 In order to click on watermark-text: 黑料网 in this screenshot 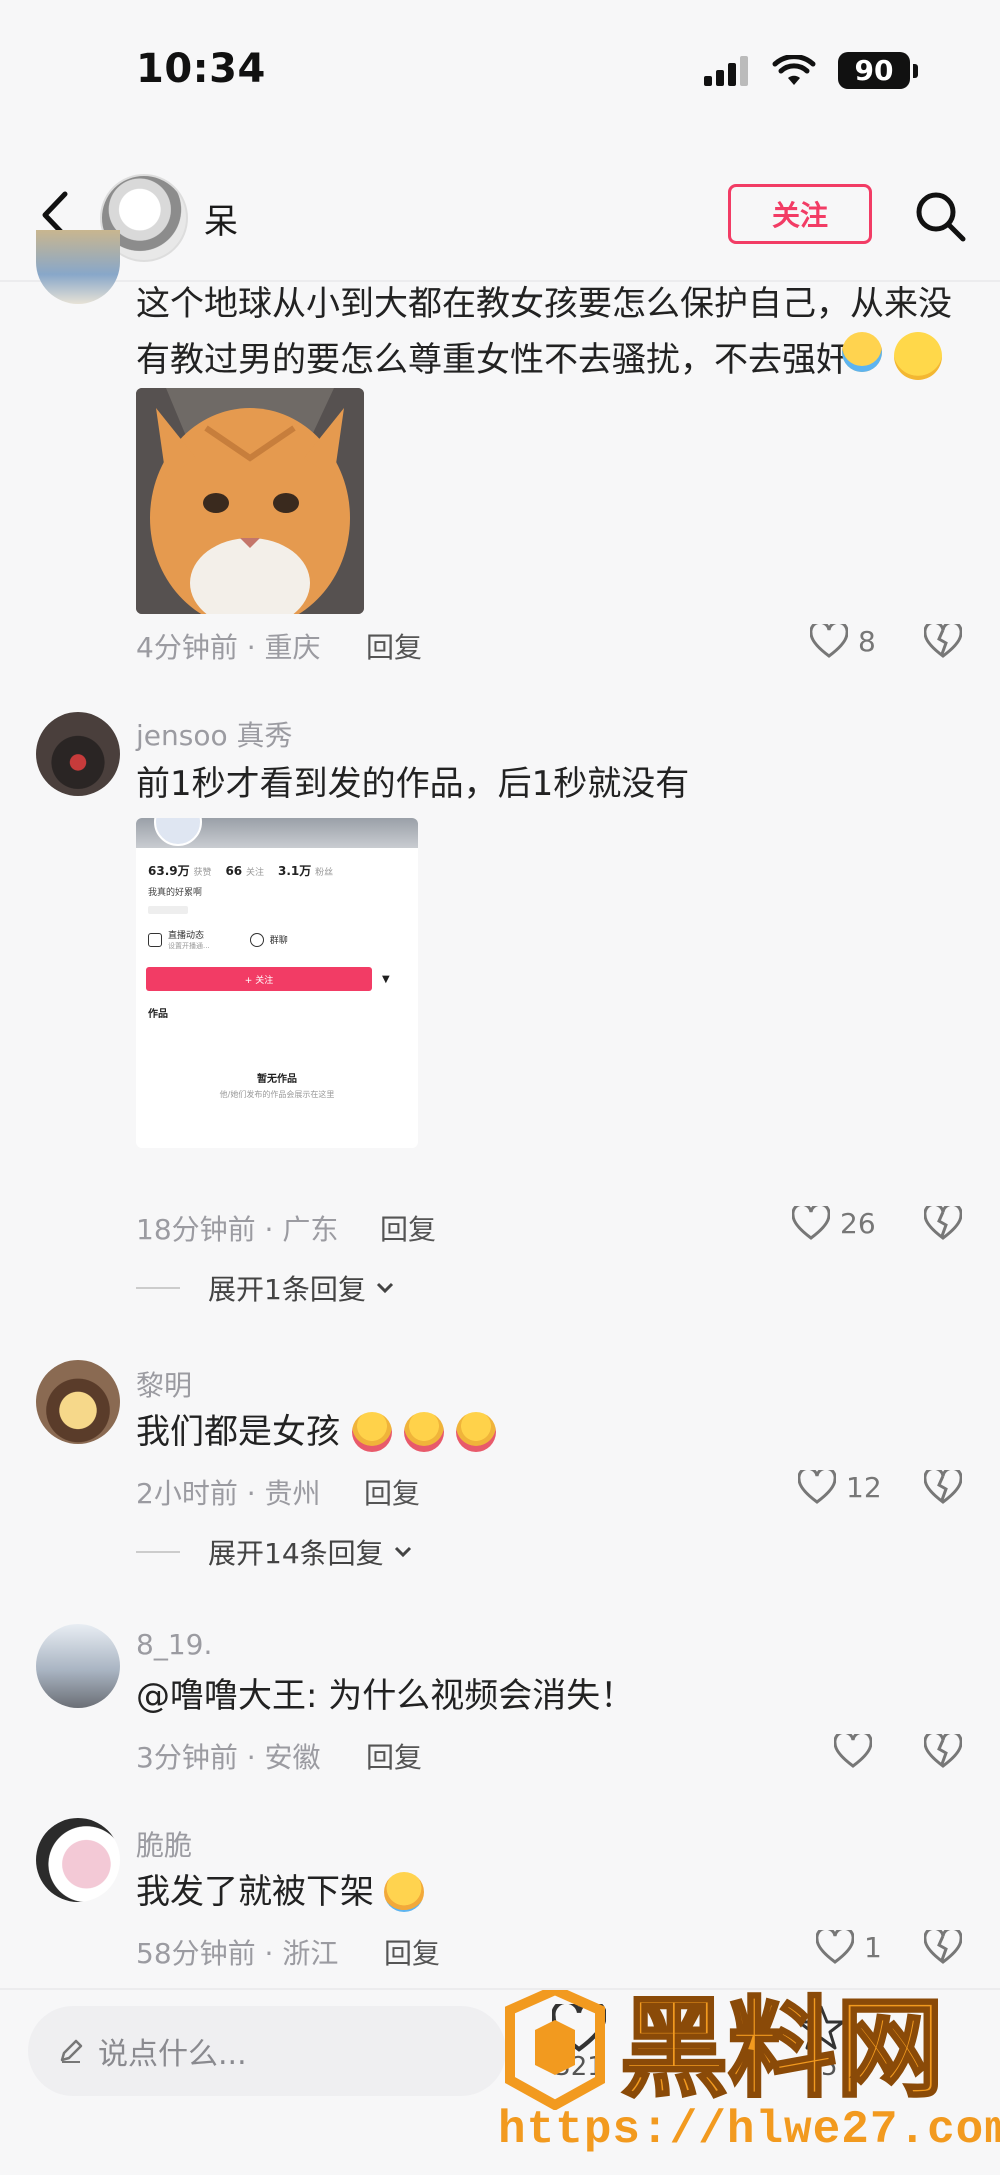, I will do `click(782, 2050)`.